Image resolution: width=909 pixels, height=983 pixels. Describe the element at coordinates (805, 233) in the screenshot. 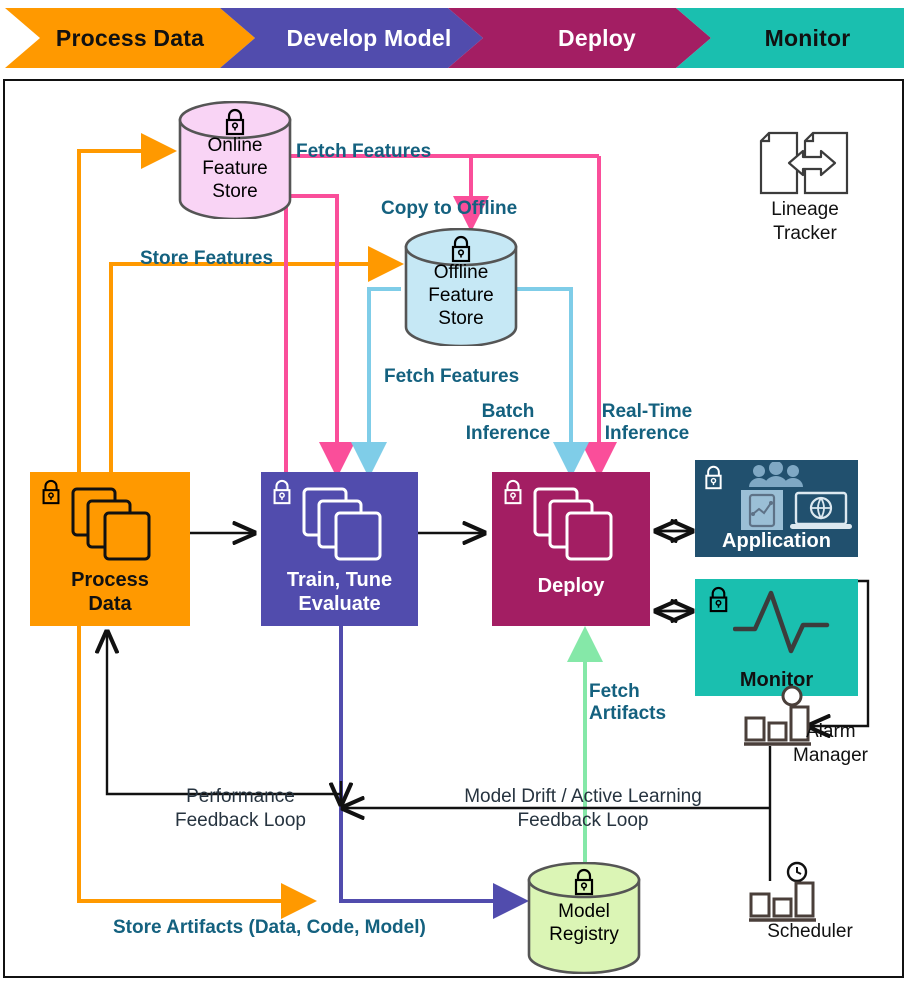

I see `lineage-tracker-line-1: Tracker` at that location.